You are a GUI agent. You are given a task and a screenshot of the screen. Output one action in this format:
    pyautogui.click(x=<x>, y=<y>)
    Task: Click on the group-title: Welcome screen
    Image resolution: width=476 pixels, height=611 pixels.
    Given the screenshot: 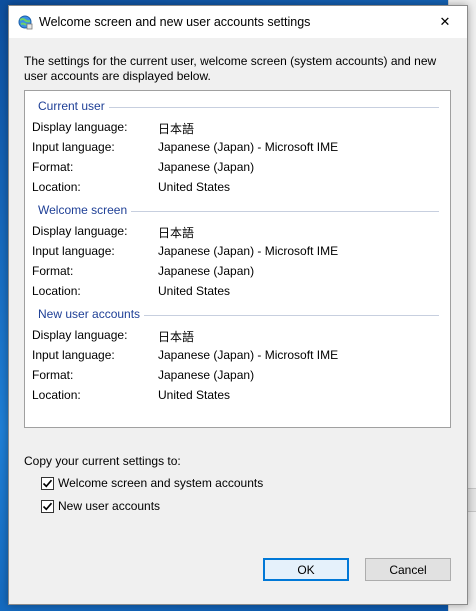 What is the action you would take?
    pyautogui.click(x=85, y=210)
    